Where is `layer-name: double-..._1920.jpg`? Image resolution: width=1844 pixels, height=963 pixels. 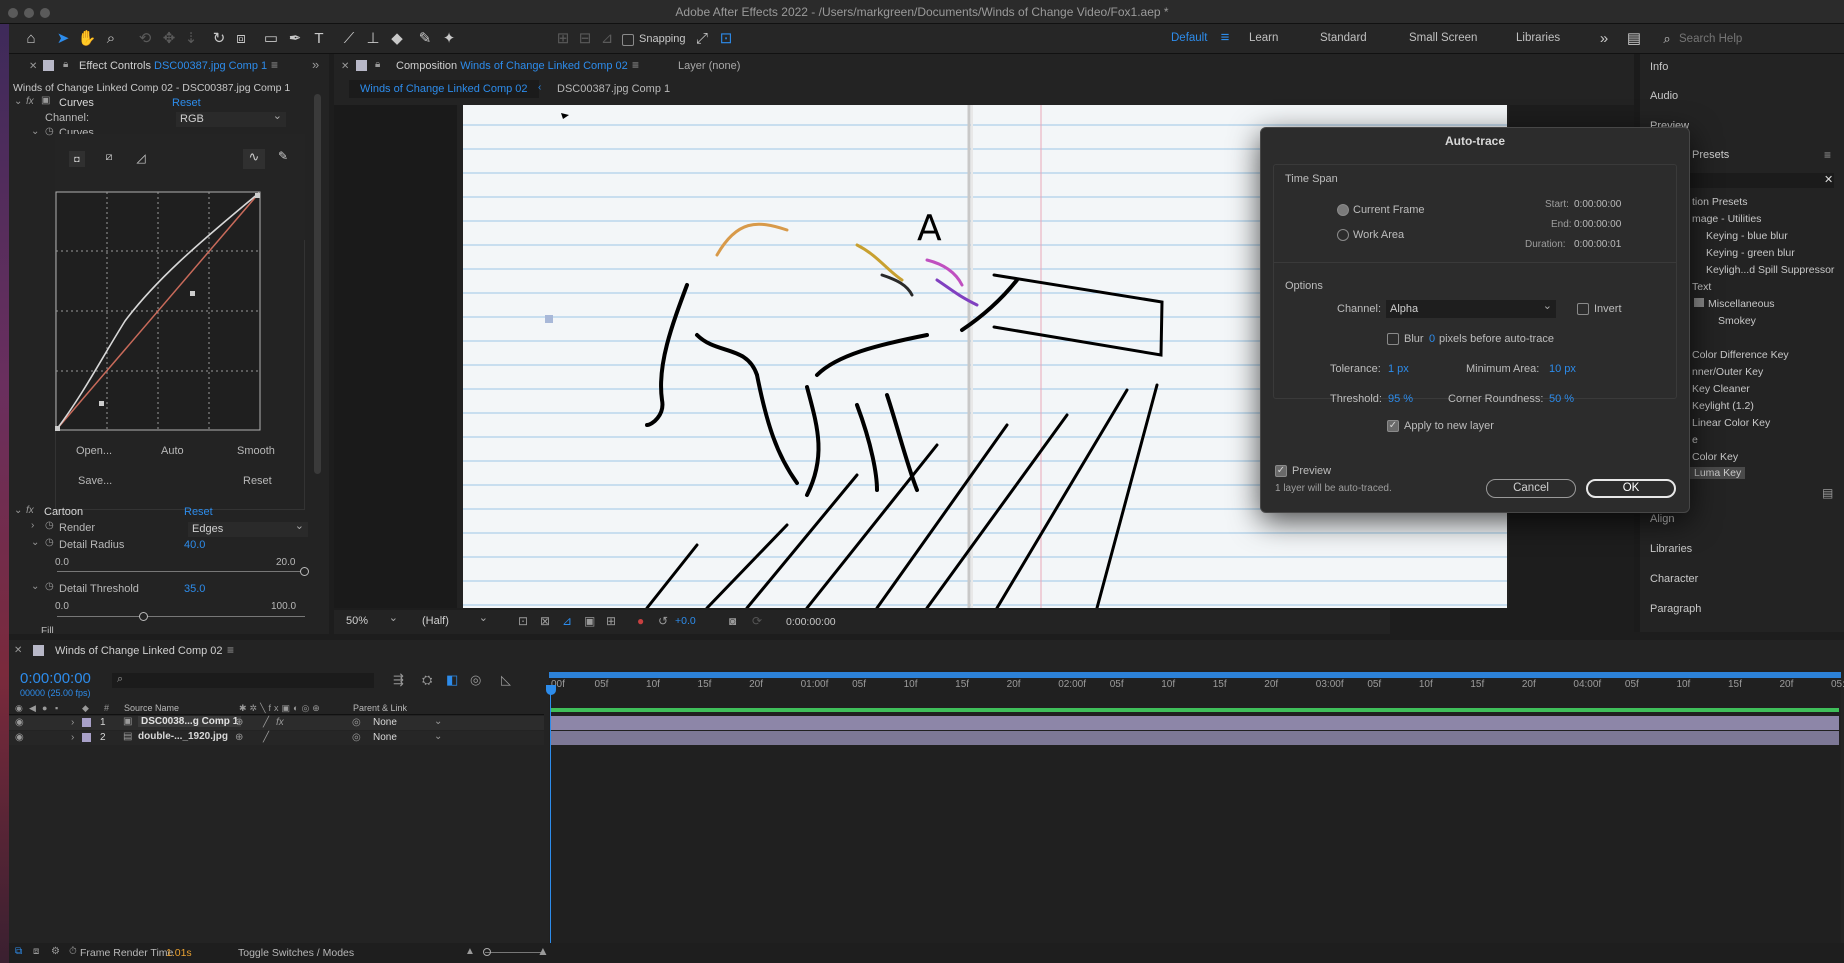 layer-name: double-..._1920.jpg is located at coordinates (183, 736).